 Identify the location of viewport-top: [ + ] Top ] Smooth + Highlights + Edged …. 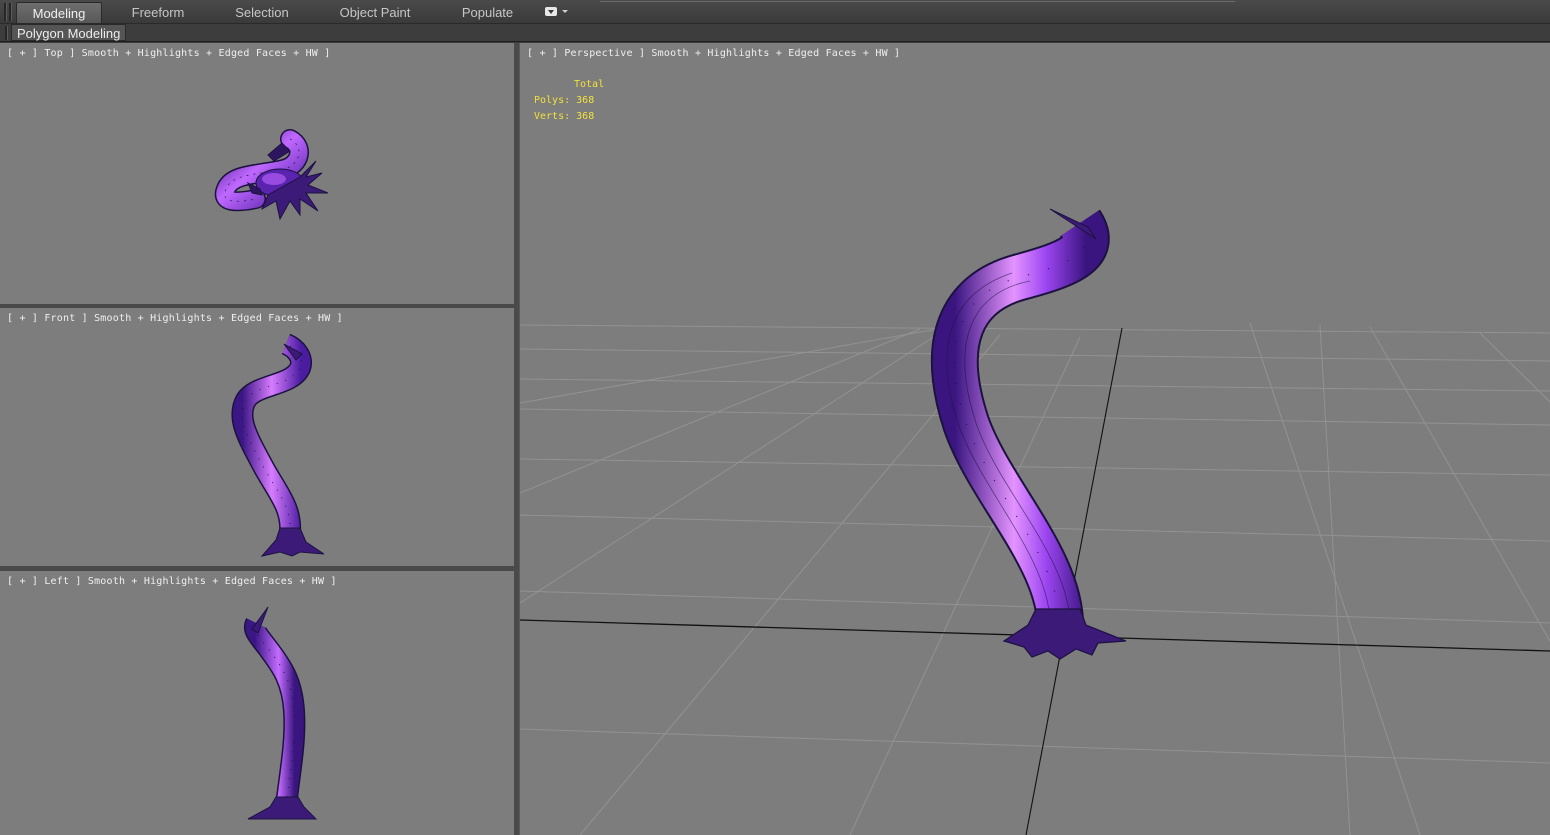
(257, 173).